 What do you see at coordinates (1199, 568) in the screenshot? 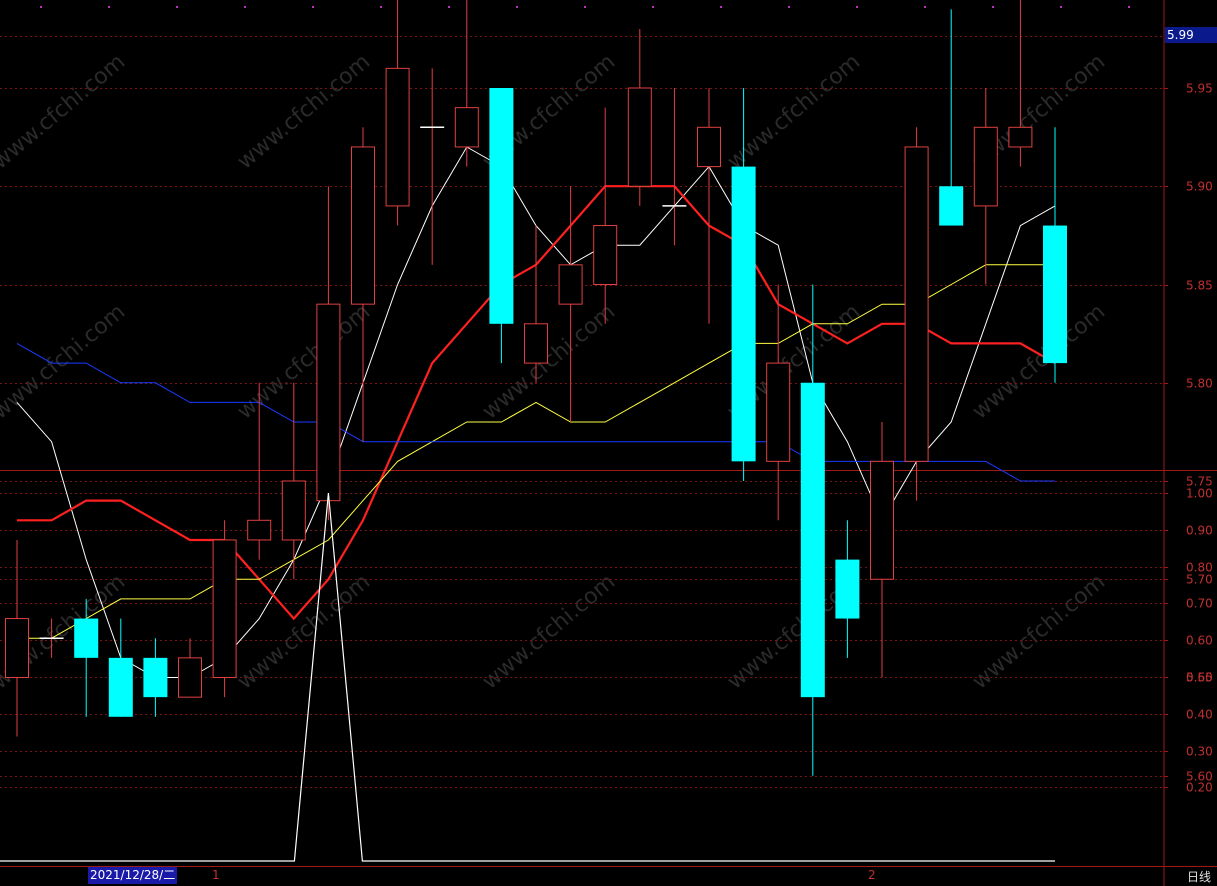
I see `indicator-tick-label: 0.80` at bounding box center [1199, 568].